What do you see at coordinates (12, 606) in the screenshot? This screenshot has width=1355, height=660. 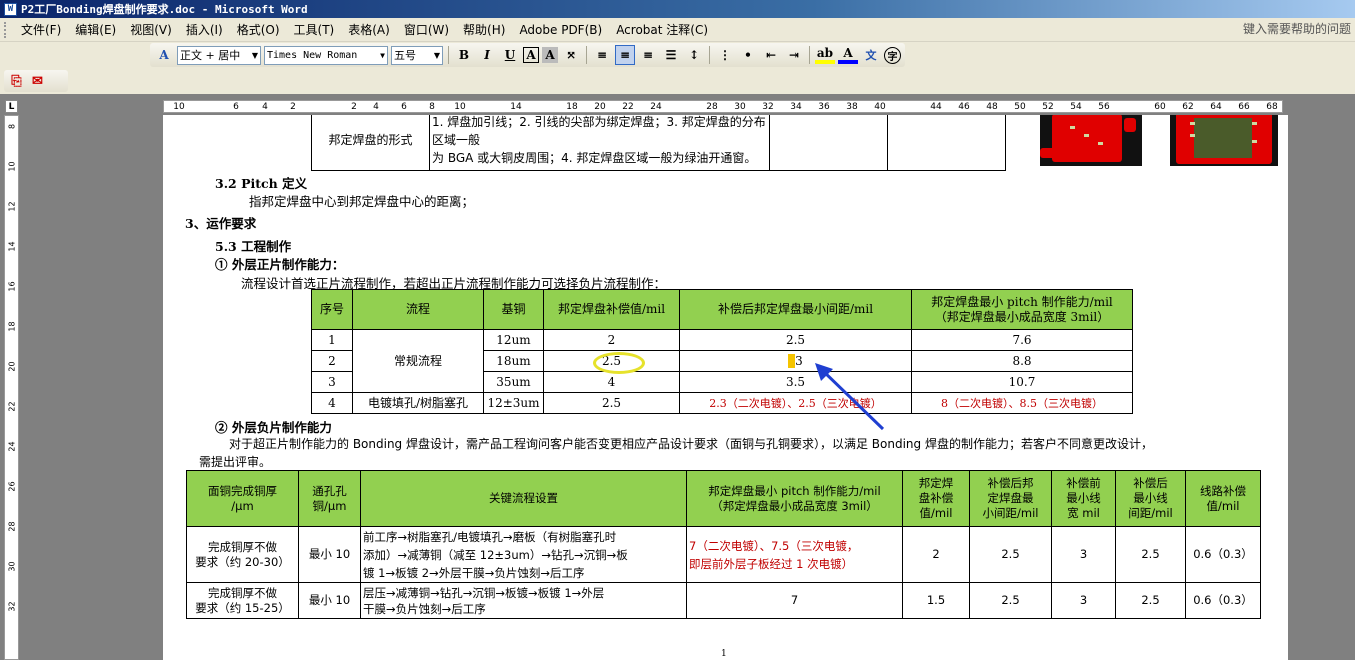 I see `vertical-ruler-tick-label: 32` at bounding box center [12, 606].